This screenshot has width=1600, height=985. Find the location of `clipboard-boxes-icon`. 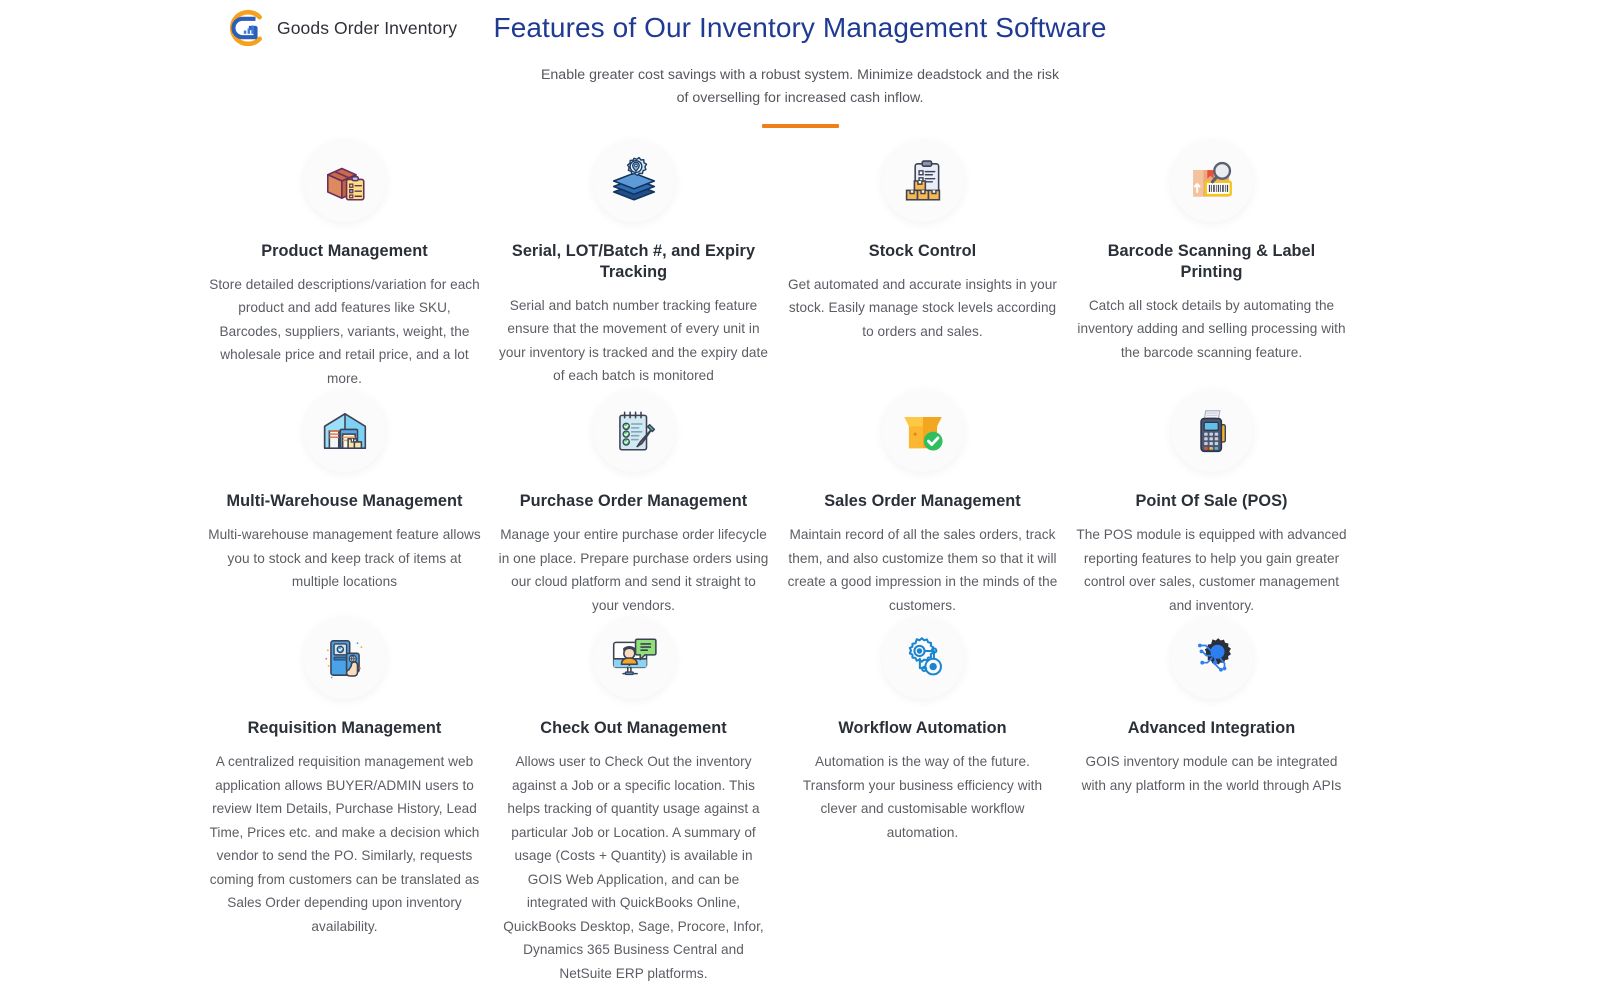

clipboard-boxes-icon is located at coordinates (922, 181).